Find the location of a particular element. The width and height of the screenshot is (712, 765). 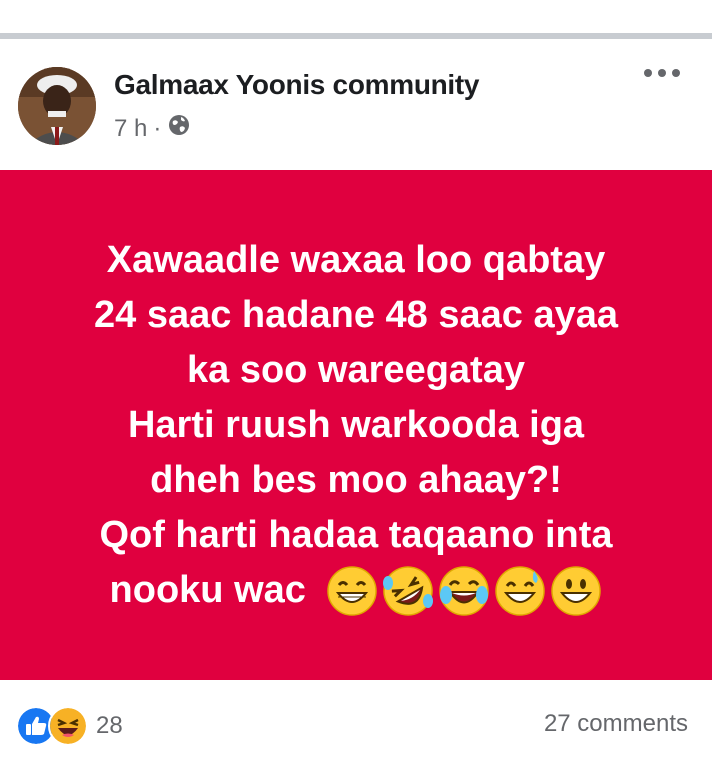

globe-icon is located at coordinates (179, 128).